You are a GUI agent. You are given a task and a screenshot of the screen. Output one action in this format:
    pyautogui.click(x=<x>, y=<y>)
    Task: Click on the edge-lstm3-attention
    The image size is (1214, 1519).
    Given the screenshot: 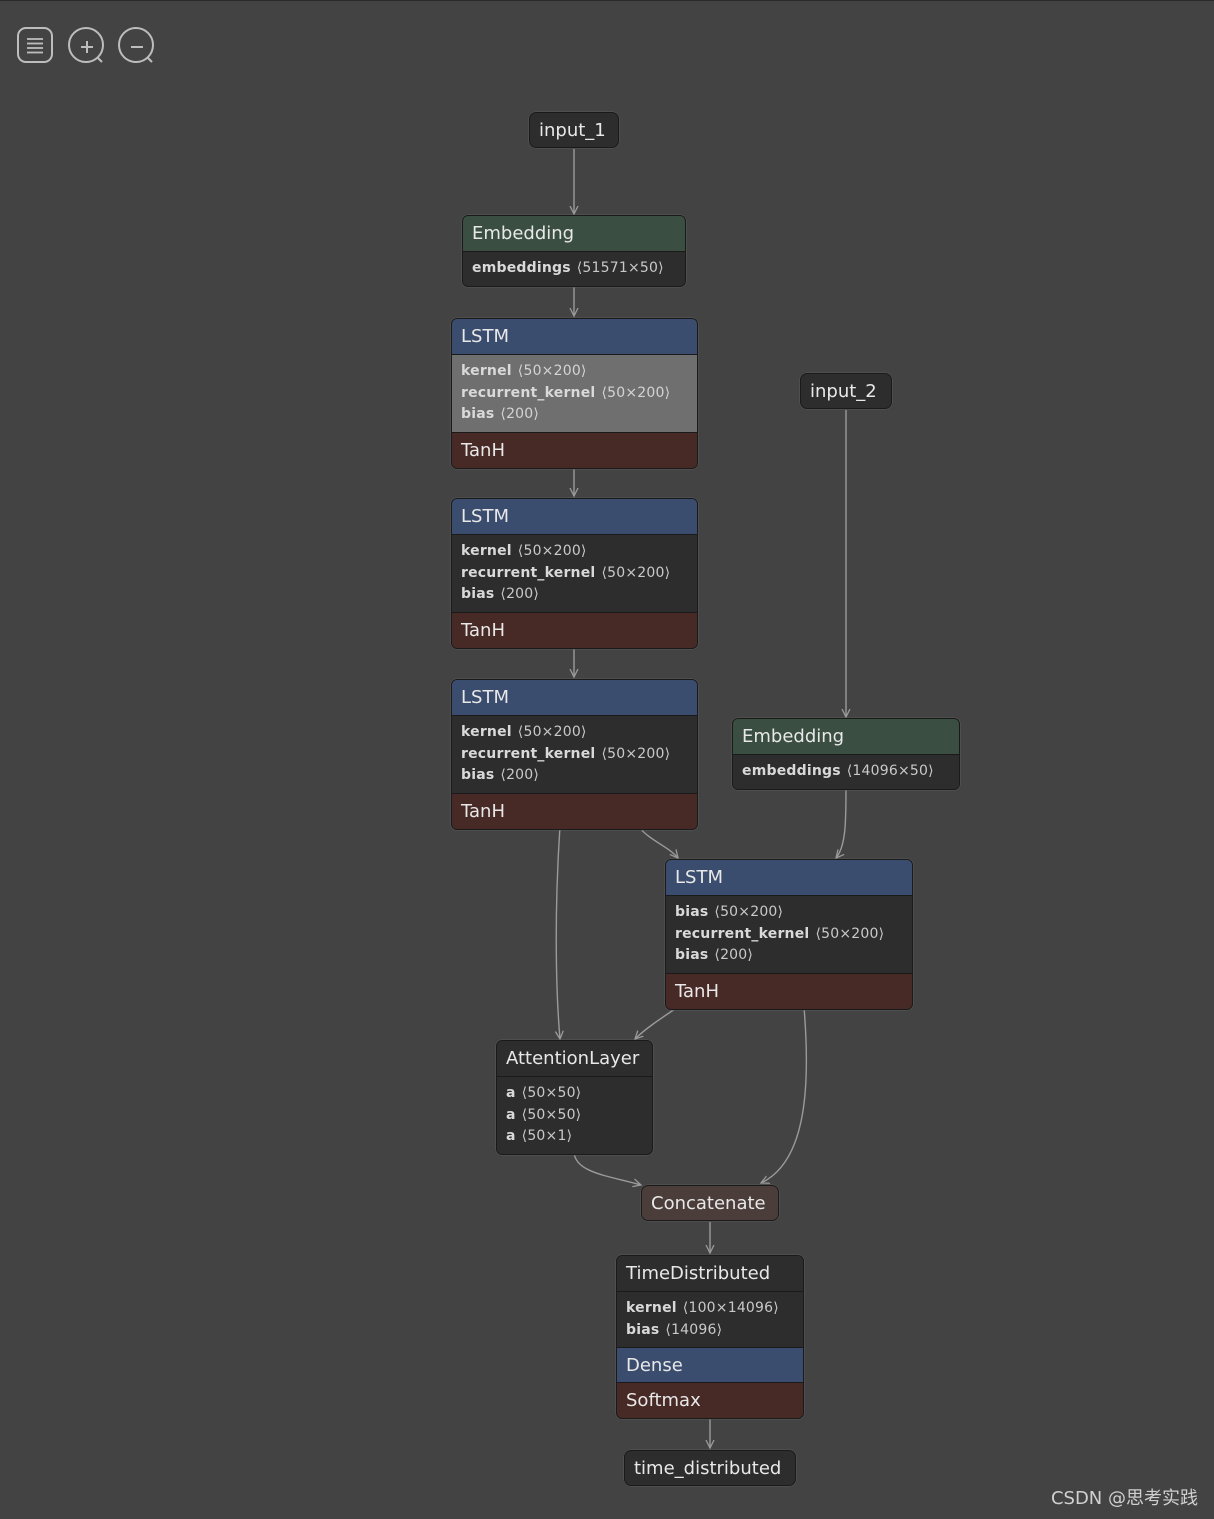 What is the action you would take?
    pyautogui.click(x=558, y=932)
    